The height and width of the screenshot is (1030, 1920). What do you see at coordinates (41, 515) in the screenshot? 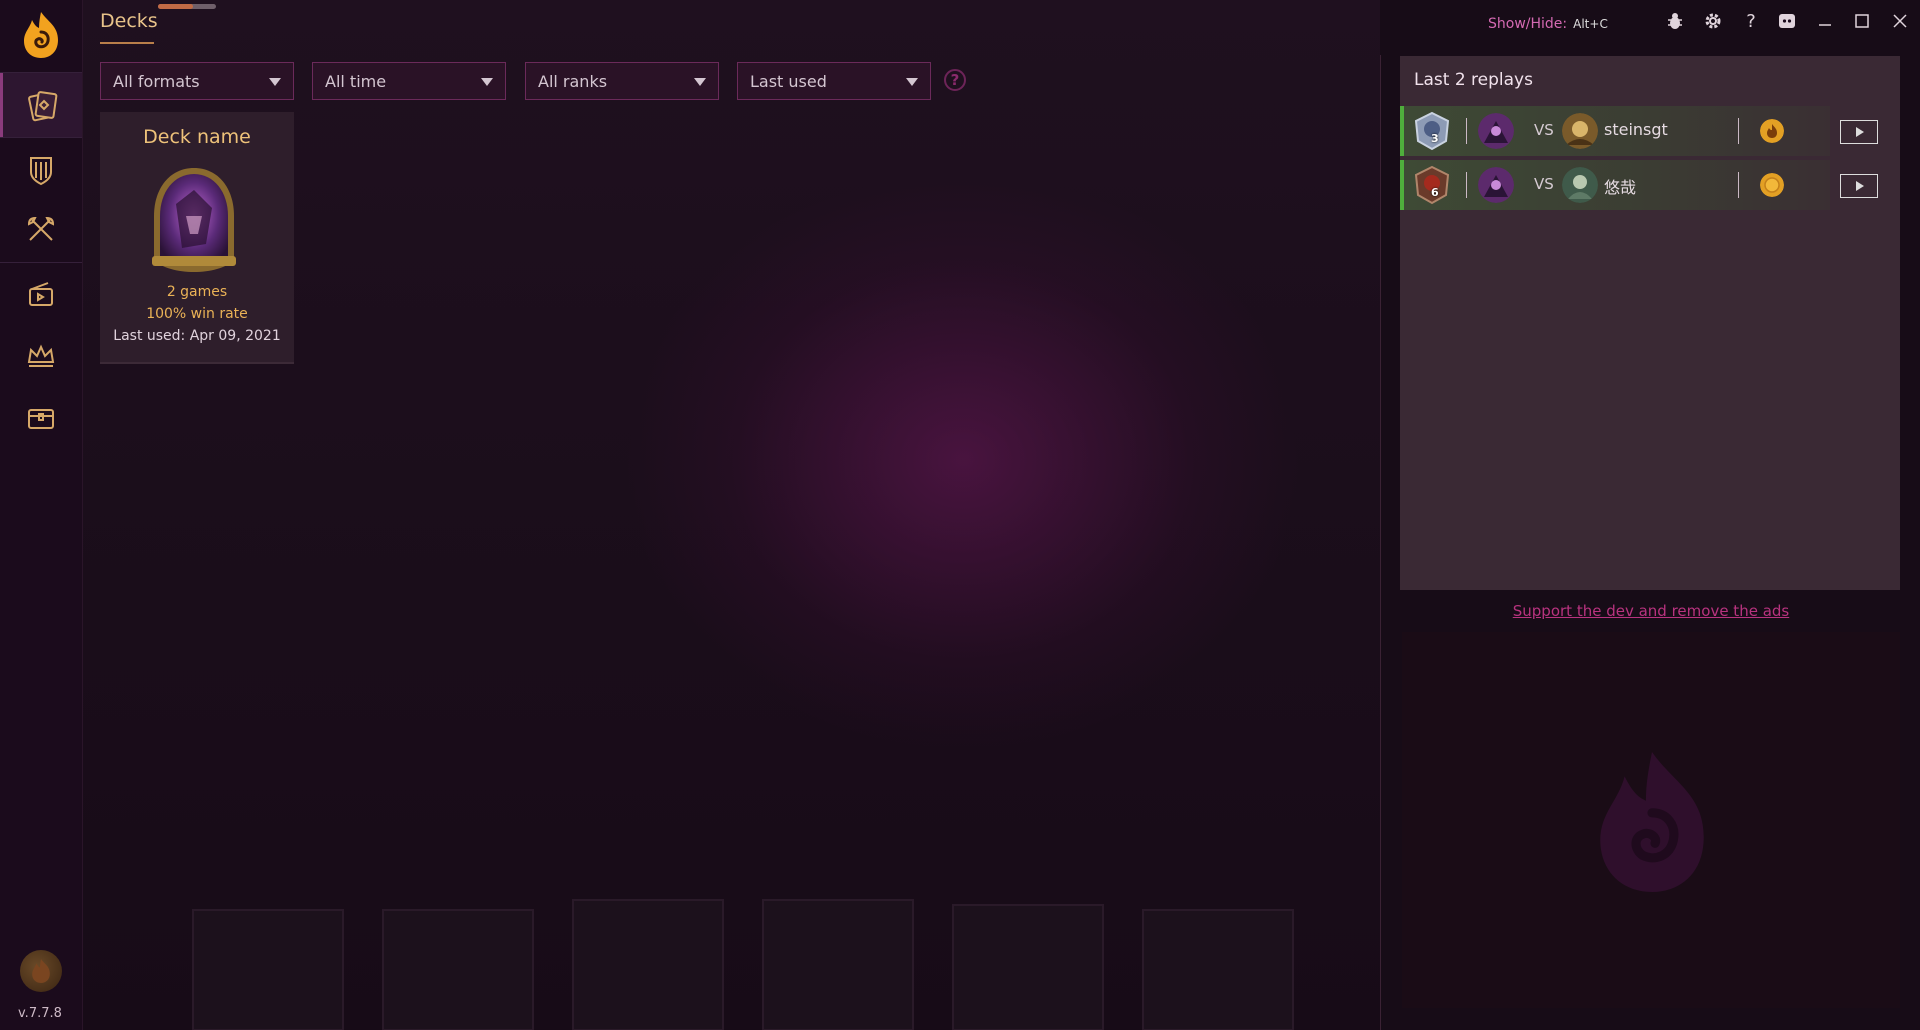
I see `sidebar: v.7.7.8` at bounding box center [41, 515].